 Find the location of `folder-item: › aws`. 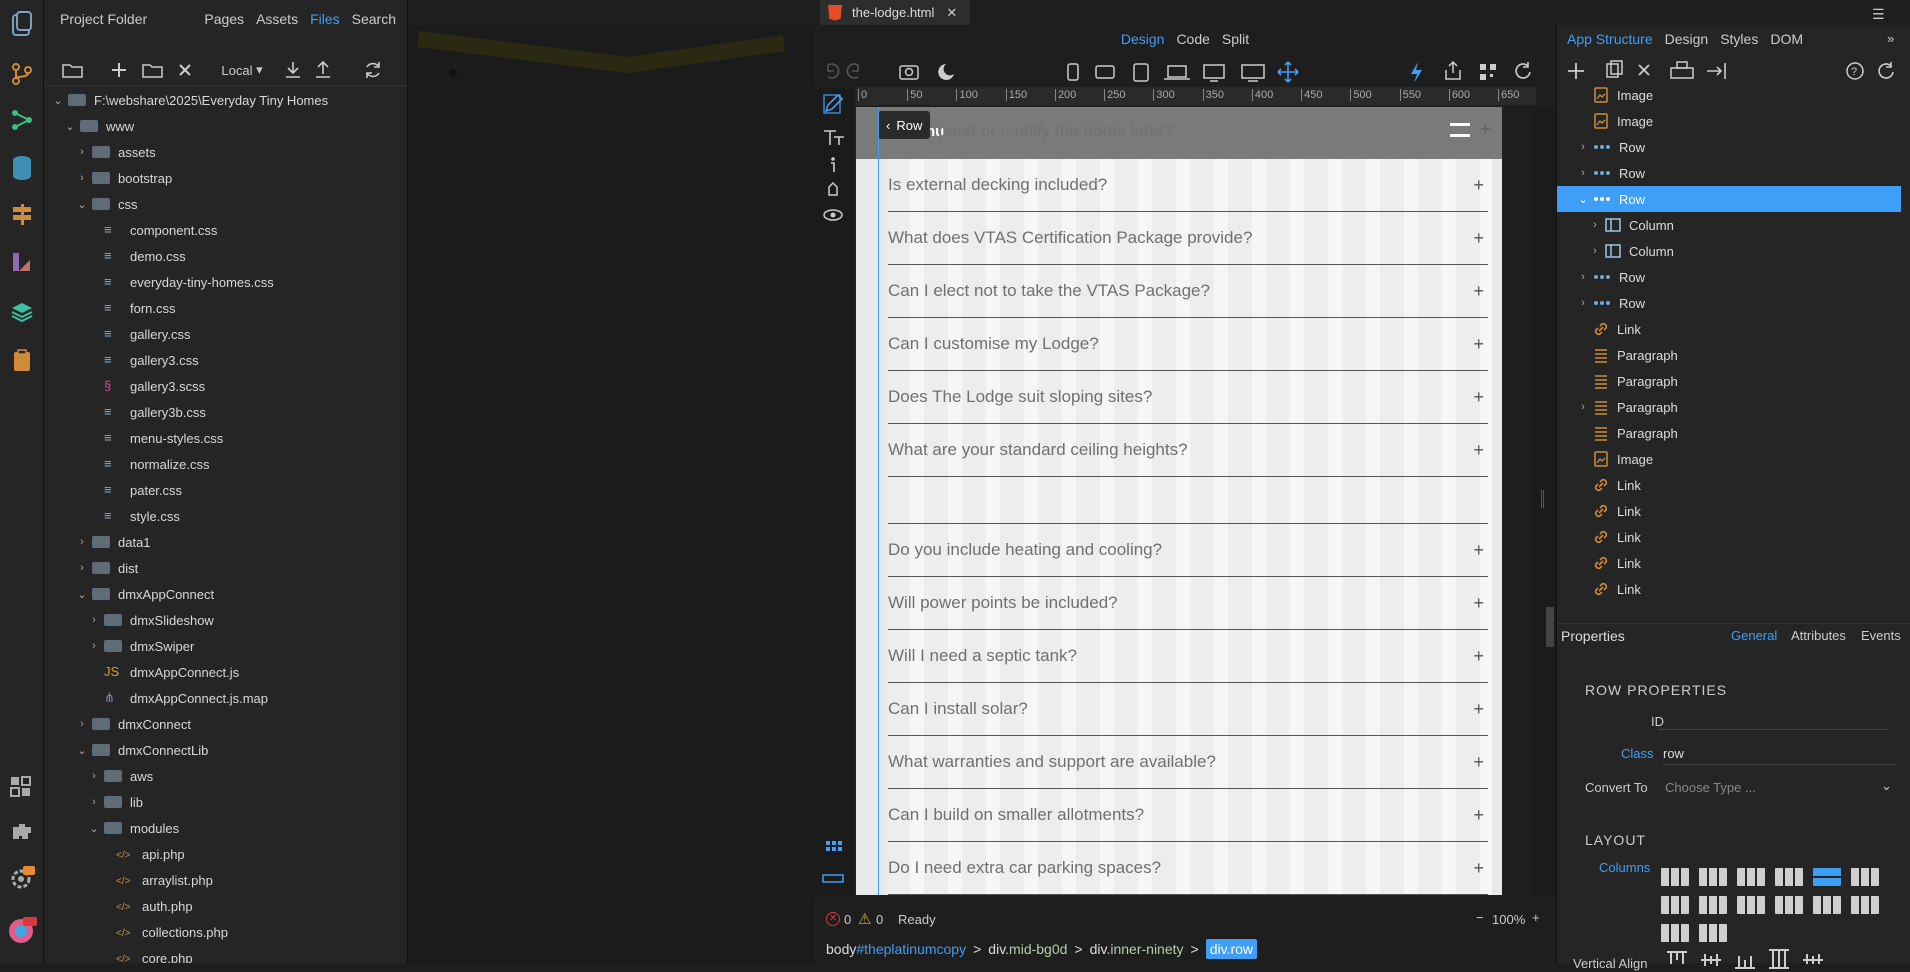

folder-item: › aws is located at coordinates (226, 776).